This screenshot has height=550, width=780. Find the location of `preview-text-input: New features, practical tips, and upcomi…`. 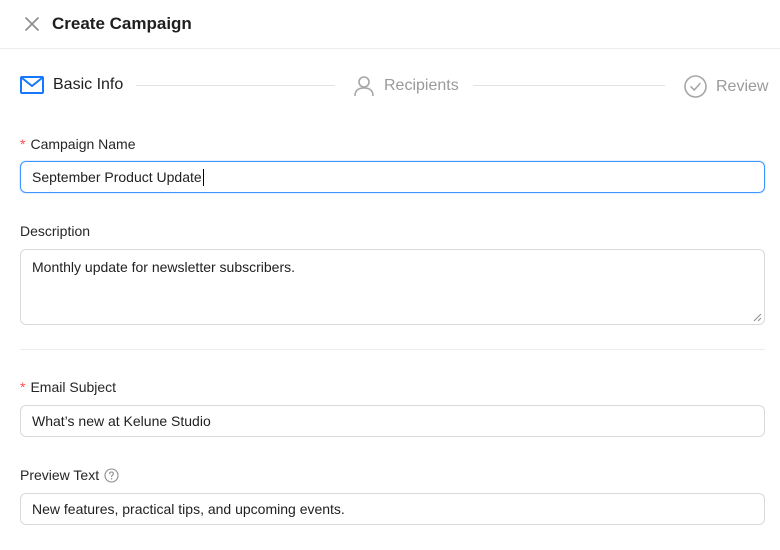

preview-text-input: New features, practical tips, and upcomi… is located at coordinates (392, 509).